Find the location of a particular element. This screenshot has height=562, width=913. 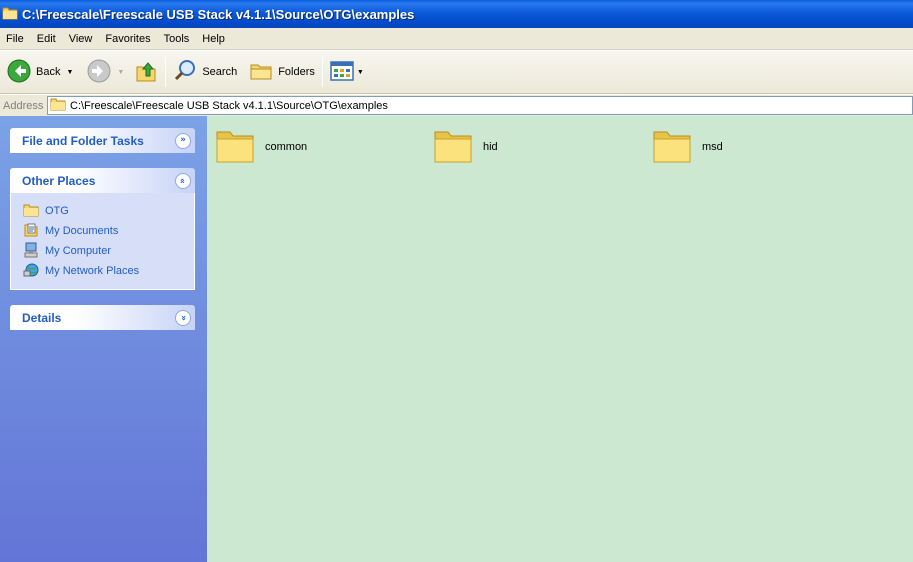

place-my-computer: My Computer is located at coordinates (108, 251).